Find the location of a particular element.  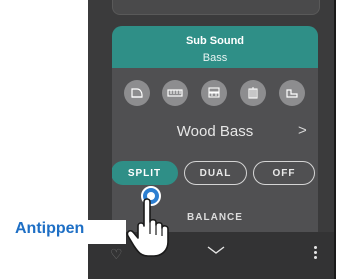

split-button: SPLIT is located at coordinates (145, 173).